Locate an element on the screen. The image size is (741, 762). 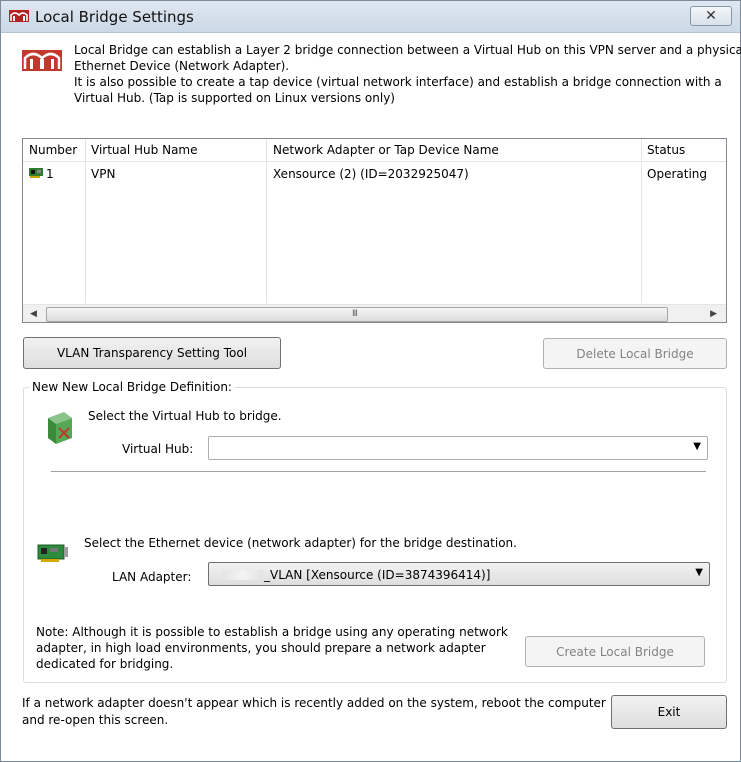
note-line: dedicated for bridging. is located at coordinates (105, 664).